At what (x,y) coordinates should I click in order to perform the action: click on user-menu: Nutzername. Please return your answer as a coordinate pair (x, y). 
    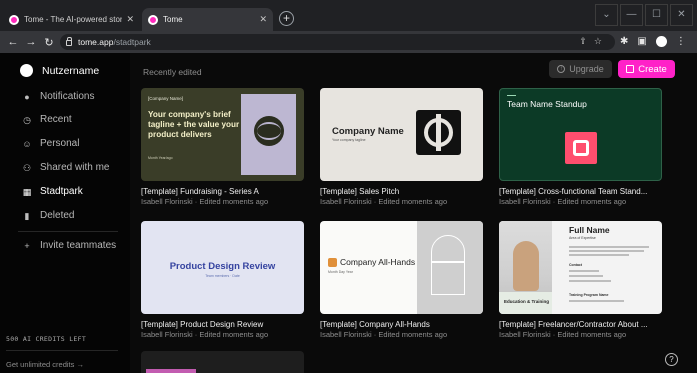
    Looking at the image, I should click on (59, 70).